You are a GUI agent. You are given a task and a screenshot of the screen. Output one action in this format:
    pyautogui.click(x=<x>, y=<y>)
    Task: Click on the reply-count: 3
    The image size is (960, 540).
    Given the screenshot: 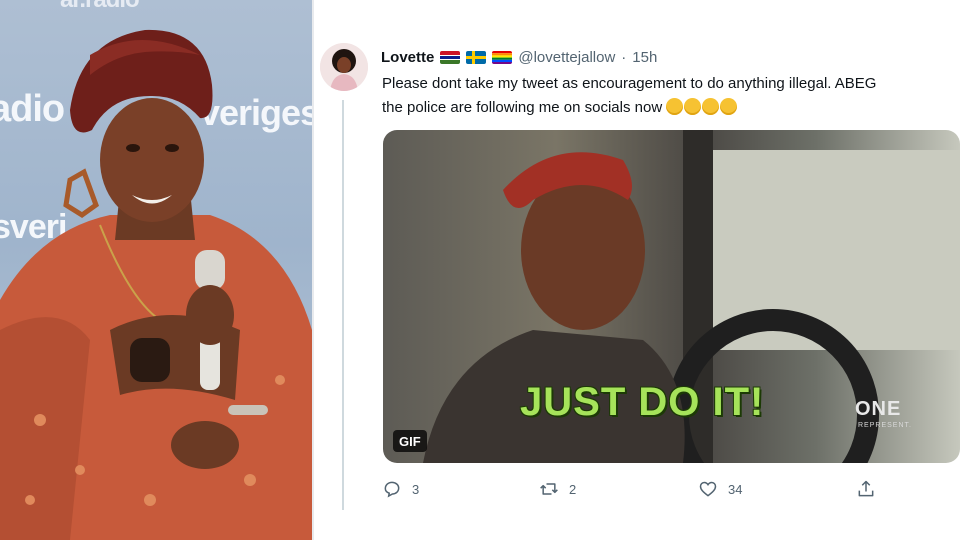 What is the action you would take?
    pyautogui.click(x=416, y=489)
    